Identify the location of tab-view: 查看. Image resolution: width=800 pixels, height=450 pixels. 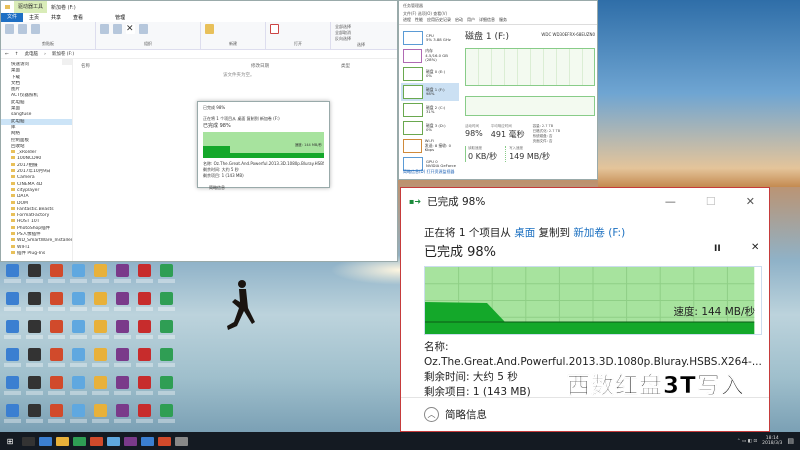
(78, 17).